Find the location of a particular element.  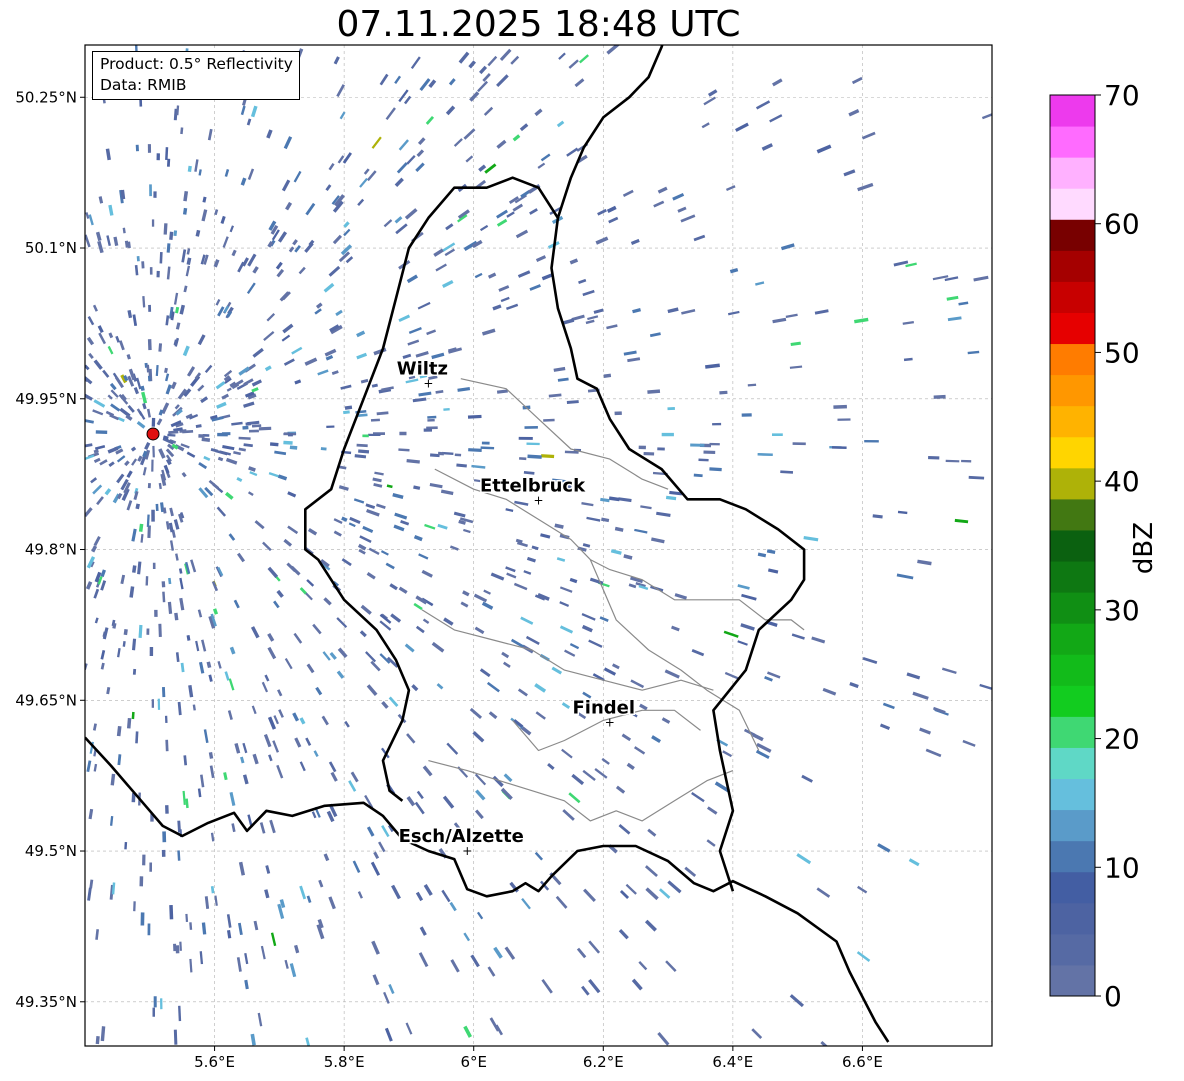

lat-tick-label: 49.35°N is located at coordinates (46, 1002).